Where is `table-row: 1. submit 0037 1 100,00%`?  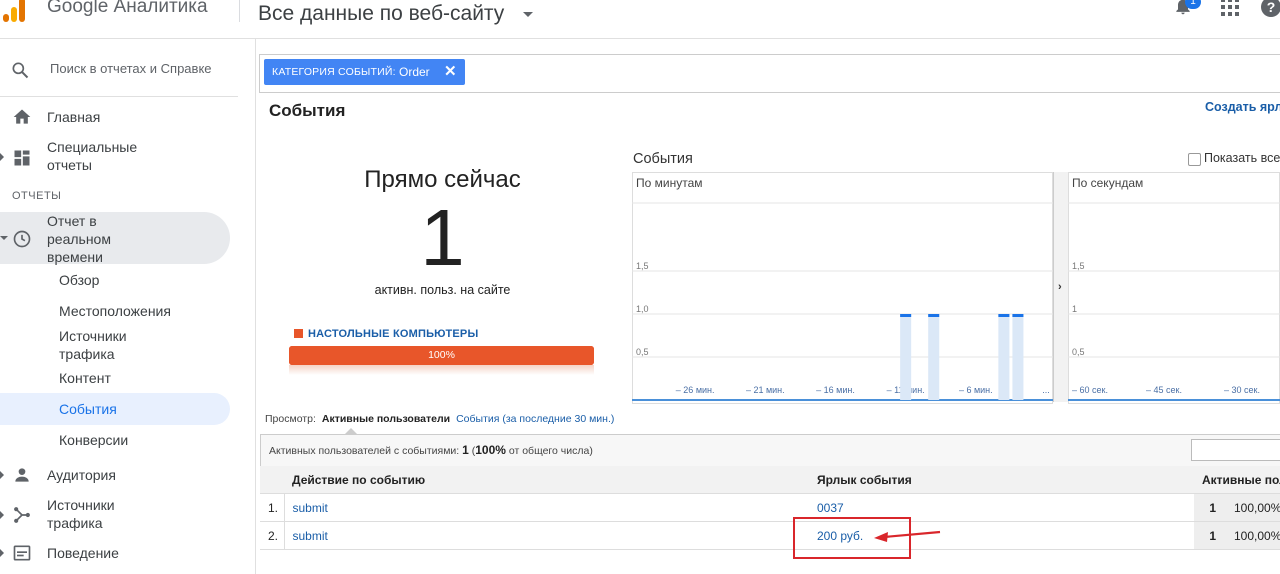
table-row: 1. submit 0037 1 100,00% is located at coordinates (770, 507).